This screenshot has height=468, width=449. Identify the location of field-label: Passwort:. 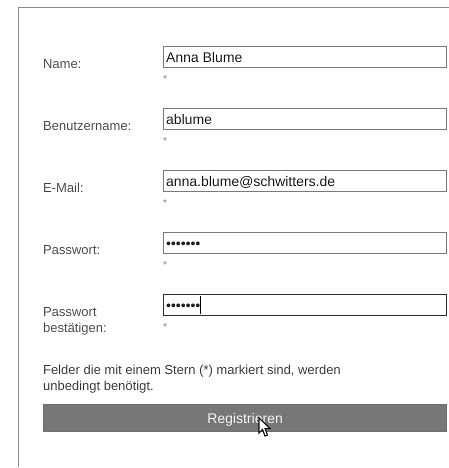
(72, 250).